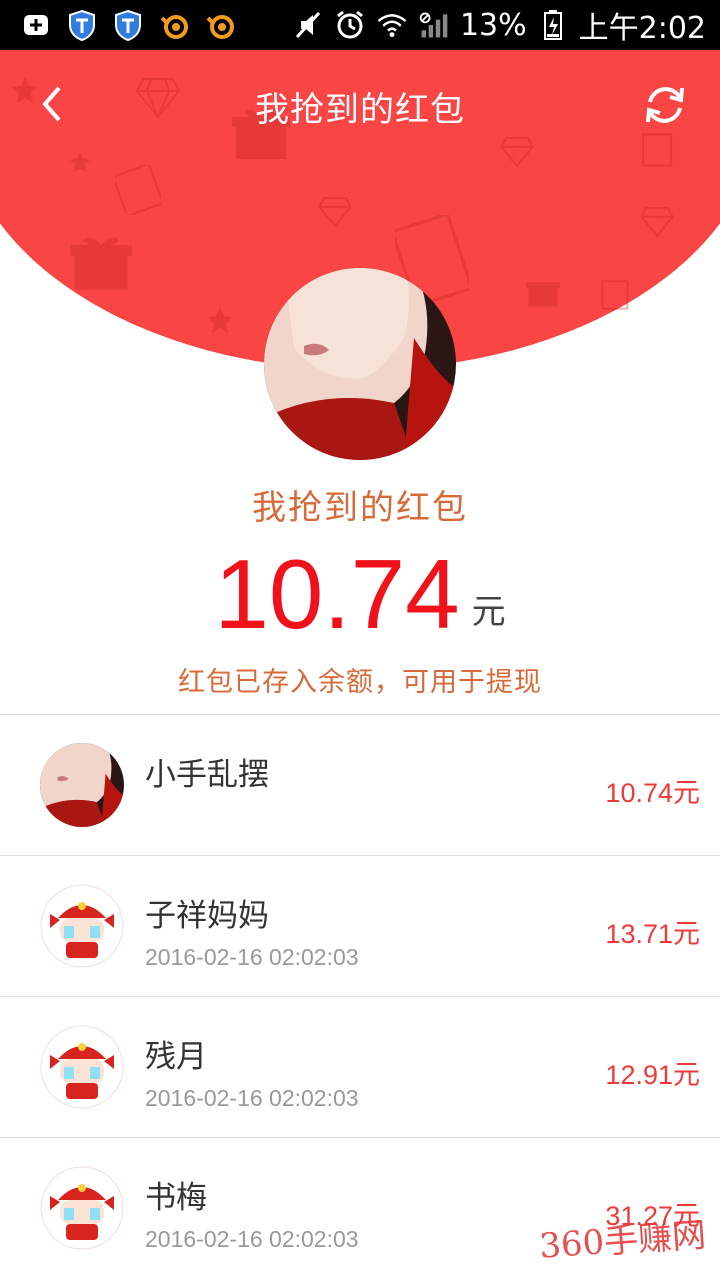 The height and width of the screenshot is (1280, 720). What do you see at coordinates (493, 25) in the screenshot?
I see `battery-percent: 13%` at bounding box center [493, 25].